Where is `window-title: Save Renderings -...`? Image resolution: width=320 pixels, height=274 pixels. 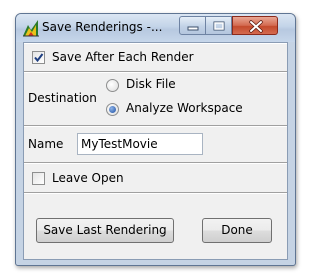 window-title: Save Renderings -... is located at coordinates (102, 27).